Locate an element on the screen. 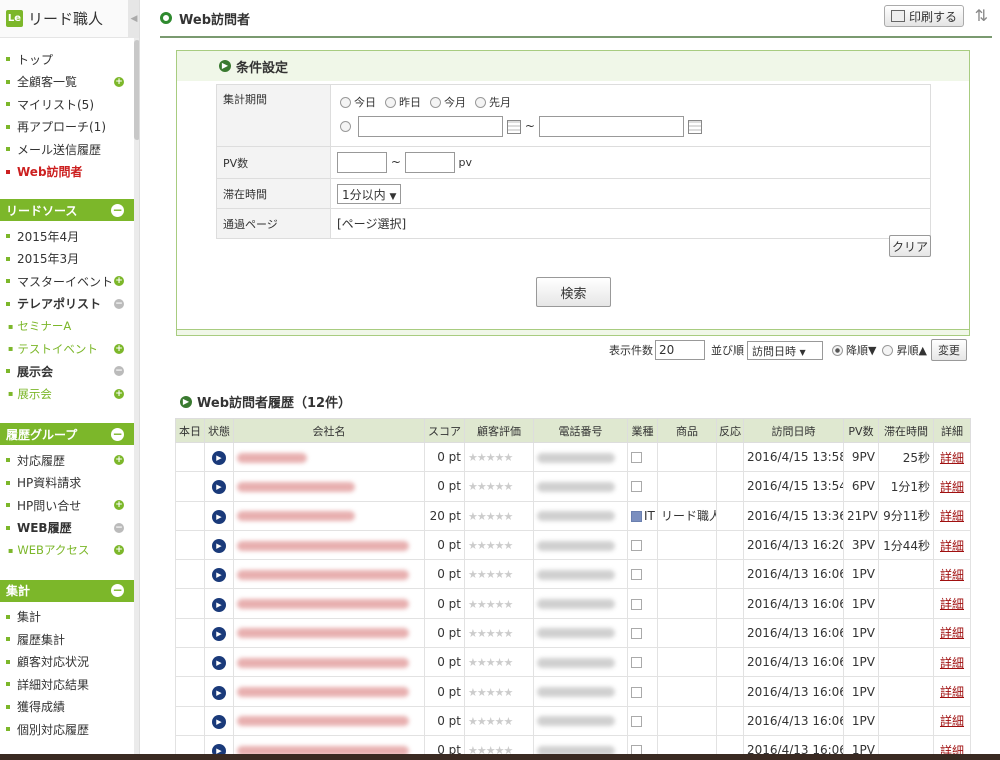  table-row: ▶ 0 pt ★★★★★ 2016/4/15 13:54 6PV 1分1秒 詳細 is located at coordinates (573, 486).